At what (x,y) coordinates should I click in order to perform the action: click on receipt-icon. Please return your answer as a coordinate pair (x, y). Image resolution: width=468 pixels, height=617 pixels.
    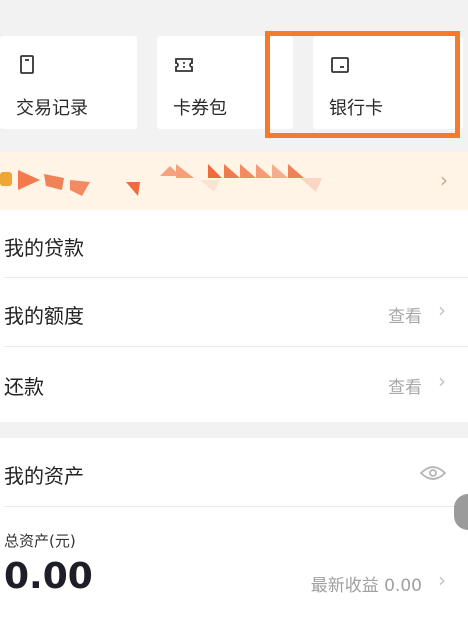
    Looking at the image, I should click on (27, 64).